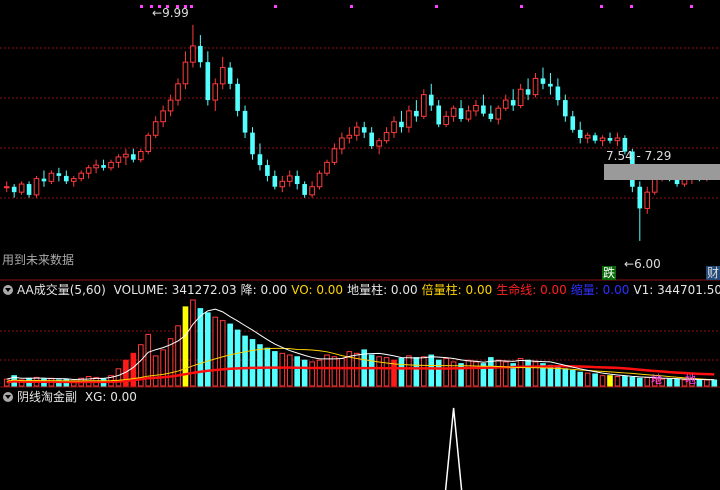 The height and width of the screenshot is (490, 720). What do you see at coordinates (175, 13) in the screenshot?
I see `high-price-value: 9.99` at bounding box center [175, 13].